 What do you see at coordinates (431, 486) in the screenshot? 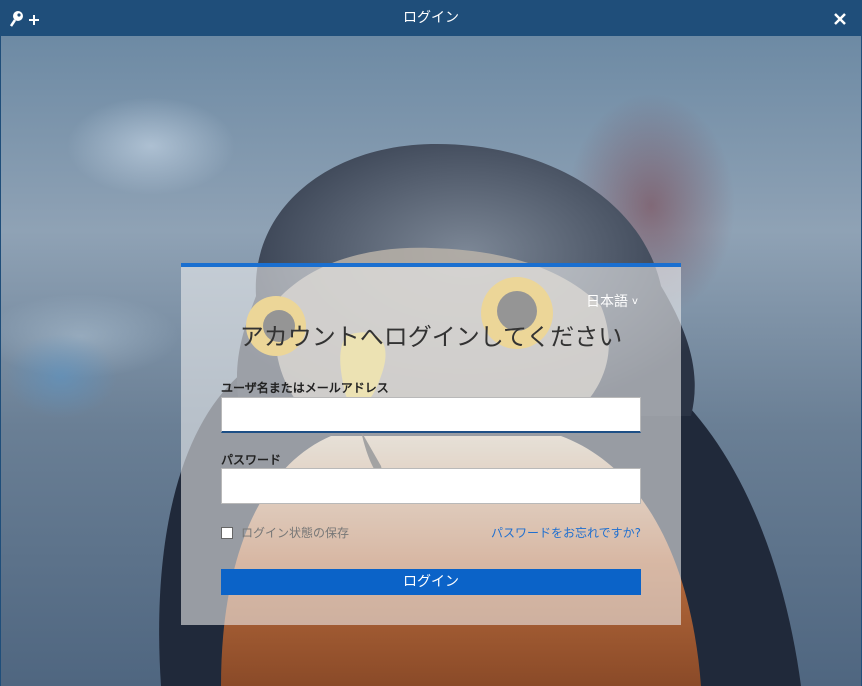
I see `password-field` at bounding box center [431, 486].